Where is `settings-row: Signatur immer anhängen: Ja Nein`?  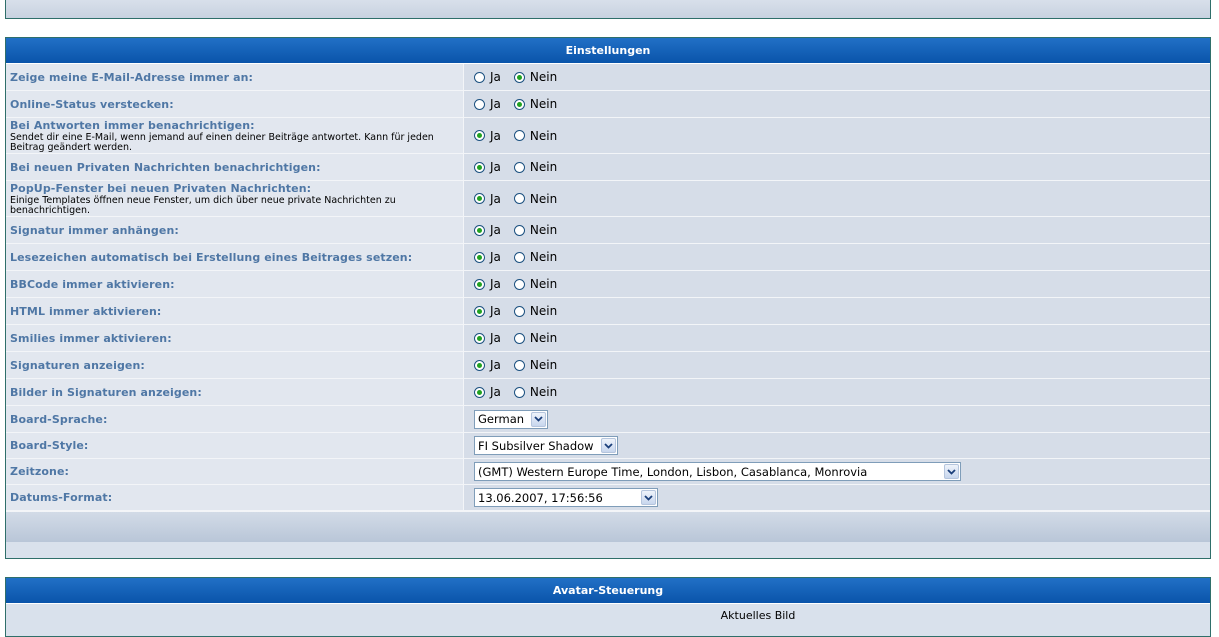
settings-row: Signatur immer anhängen: Ja Nein is located at coordinates (608, 230).